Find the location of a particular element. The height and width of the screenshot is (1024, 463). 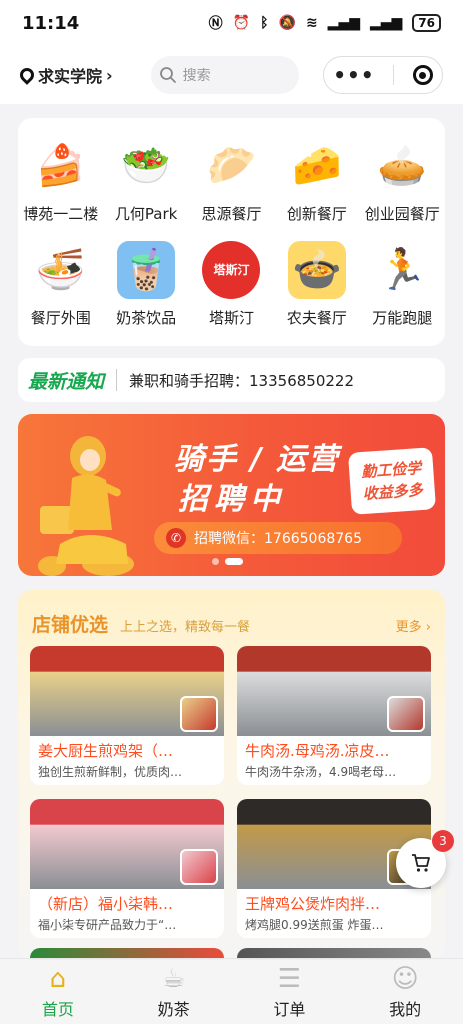

carousel-dot is located at coordinates (215, 561).